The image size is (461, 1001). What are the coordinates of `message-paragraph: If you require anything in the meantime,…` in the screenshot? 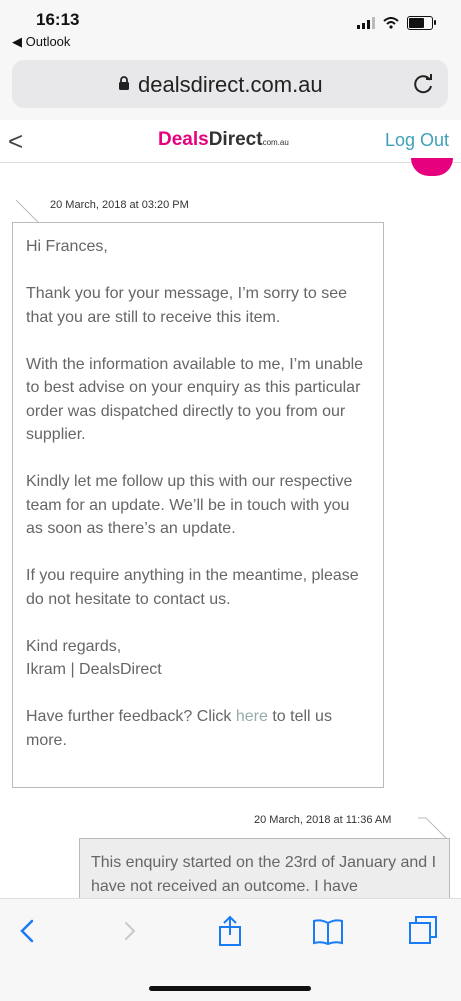 It's located at (192, 587).